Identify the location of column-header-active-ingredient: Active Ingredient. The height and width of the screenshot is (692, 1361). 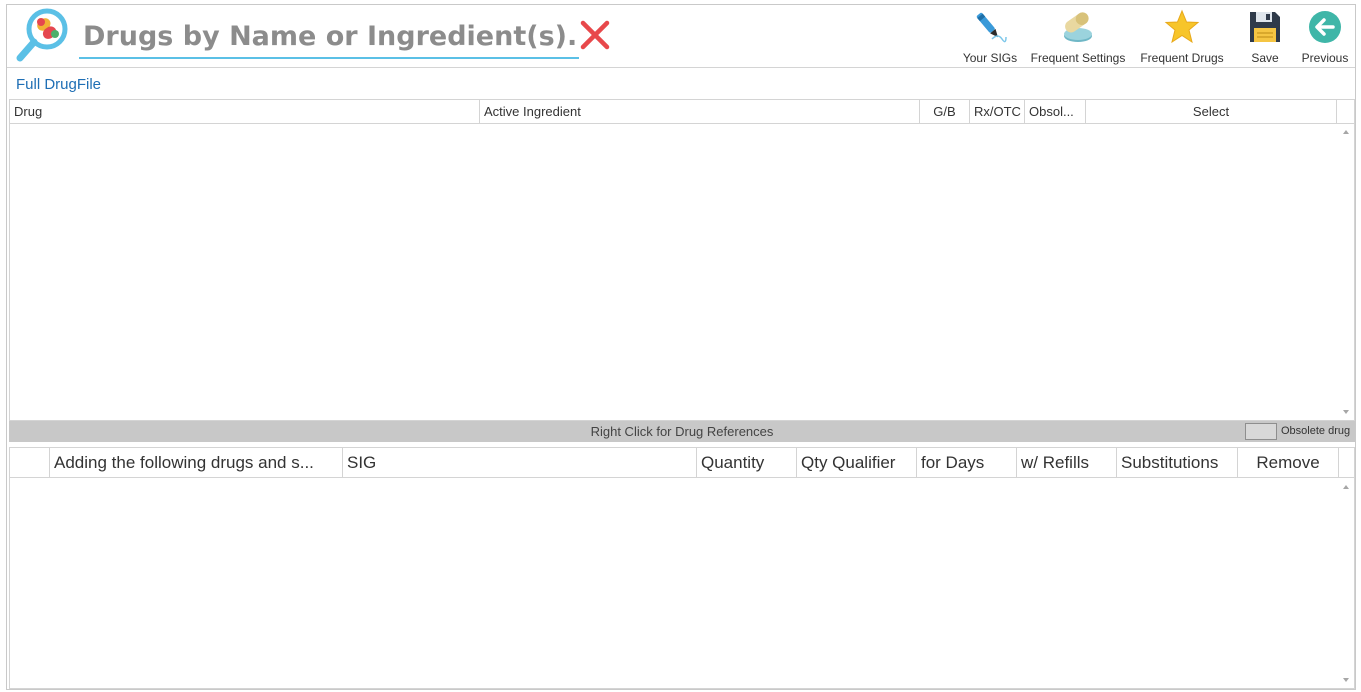
(700, 112).